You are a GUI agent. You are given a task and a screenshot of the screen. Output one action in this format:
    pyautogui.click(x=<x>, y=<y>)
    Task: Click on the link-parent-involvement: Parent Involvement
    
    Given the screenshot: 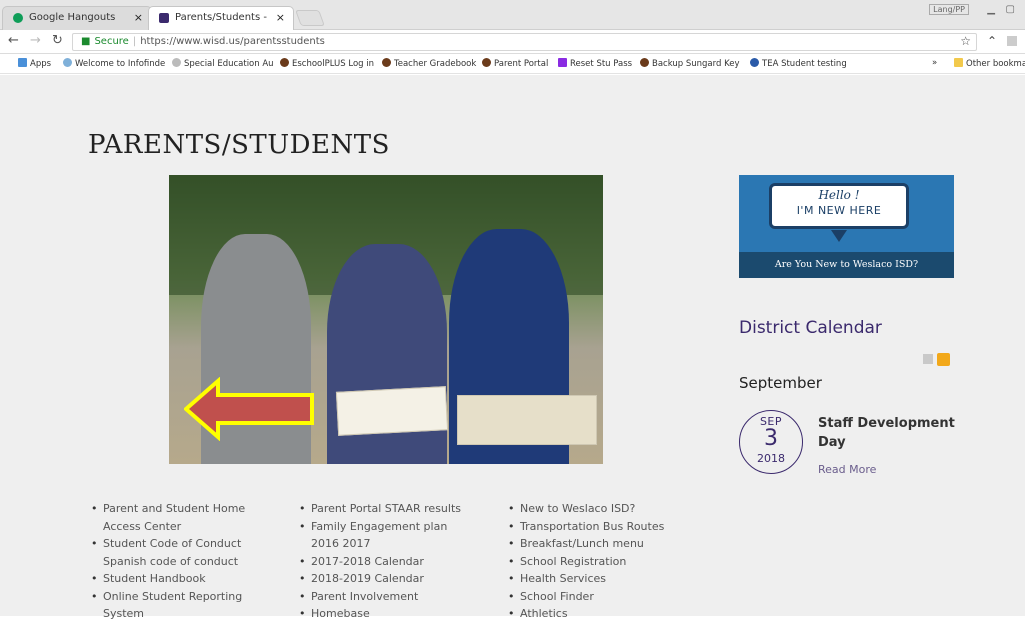 What is the action you would take?
    pyautogui.click(x=379, y=597)
    